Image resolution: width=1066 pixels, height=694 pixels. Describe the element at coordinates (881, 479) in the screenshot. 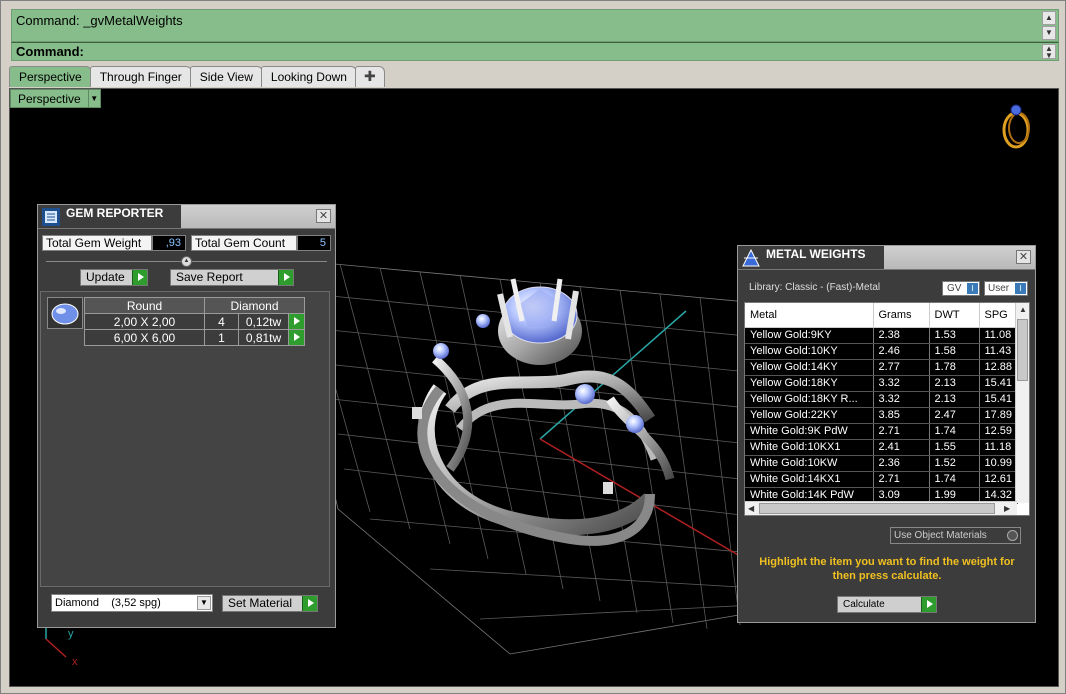

I see `table-row: White Gold:14KX1 2.71 1.74 12.61` at that location.